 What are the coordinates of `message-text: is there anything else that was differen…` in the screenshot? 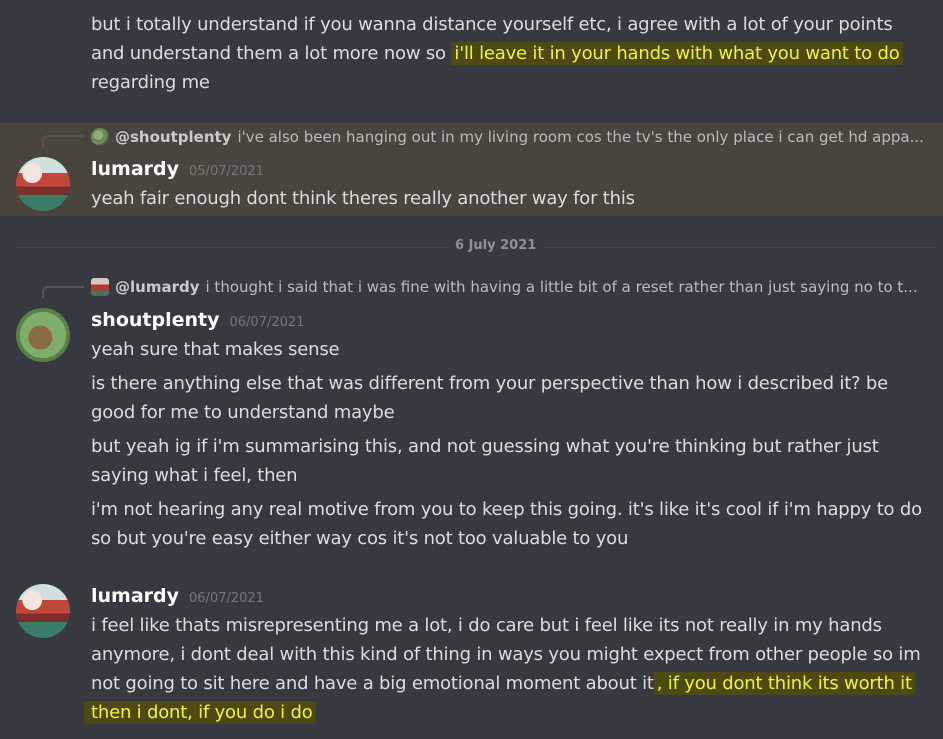 It's located at (490, 383).